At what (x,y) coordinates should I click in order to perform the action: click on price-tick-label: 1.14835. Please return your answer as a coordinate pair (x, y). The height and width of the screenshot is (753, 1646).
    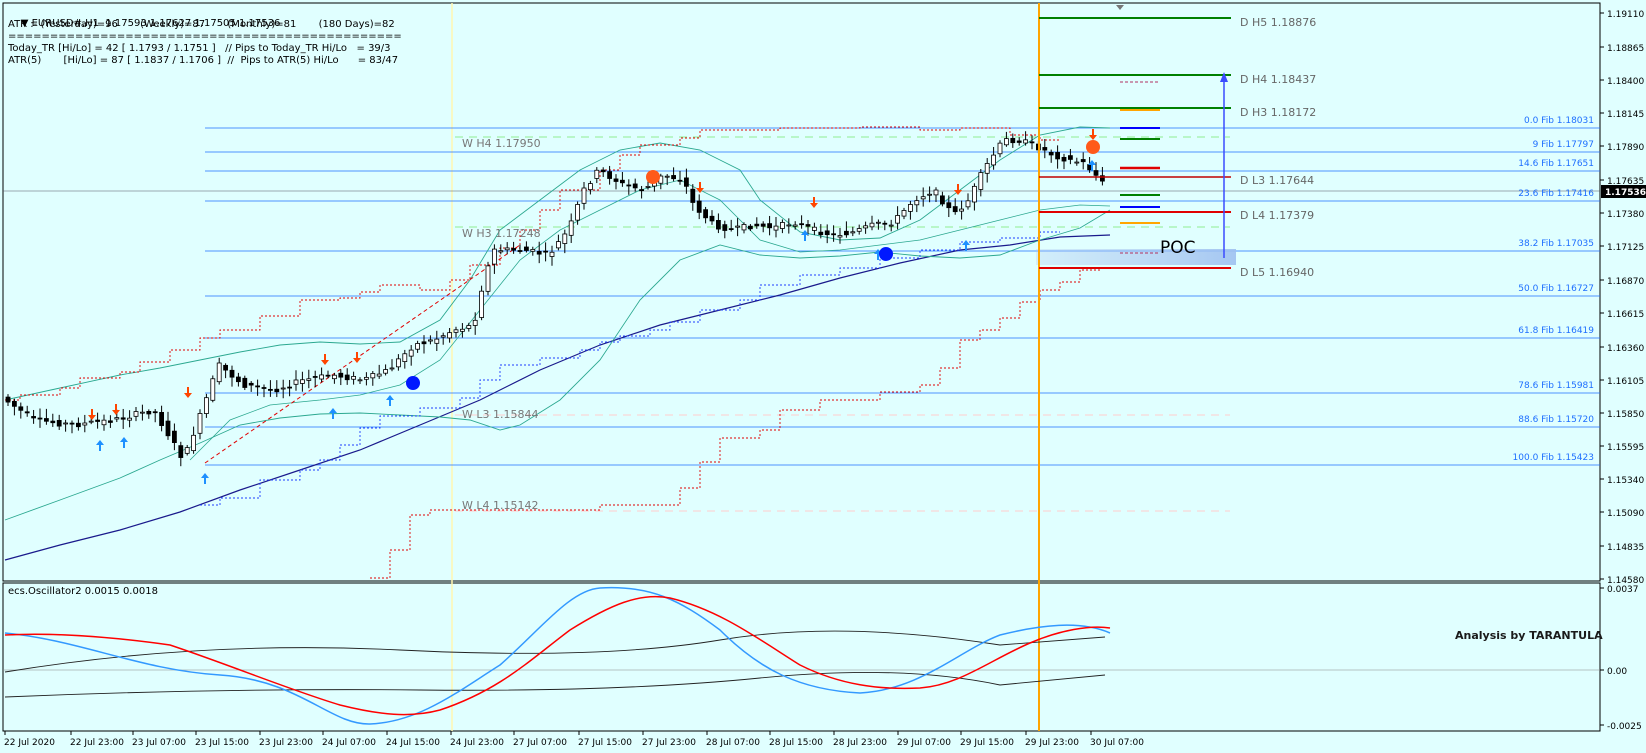
    Looking at the image, I should click on (1625, 548).